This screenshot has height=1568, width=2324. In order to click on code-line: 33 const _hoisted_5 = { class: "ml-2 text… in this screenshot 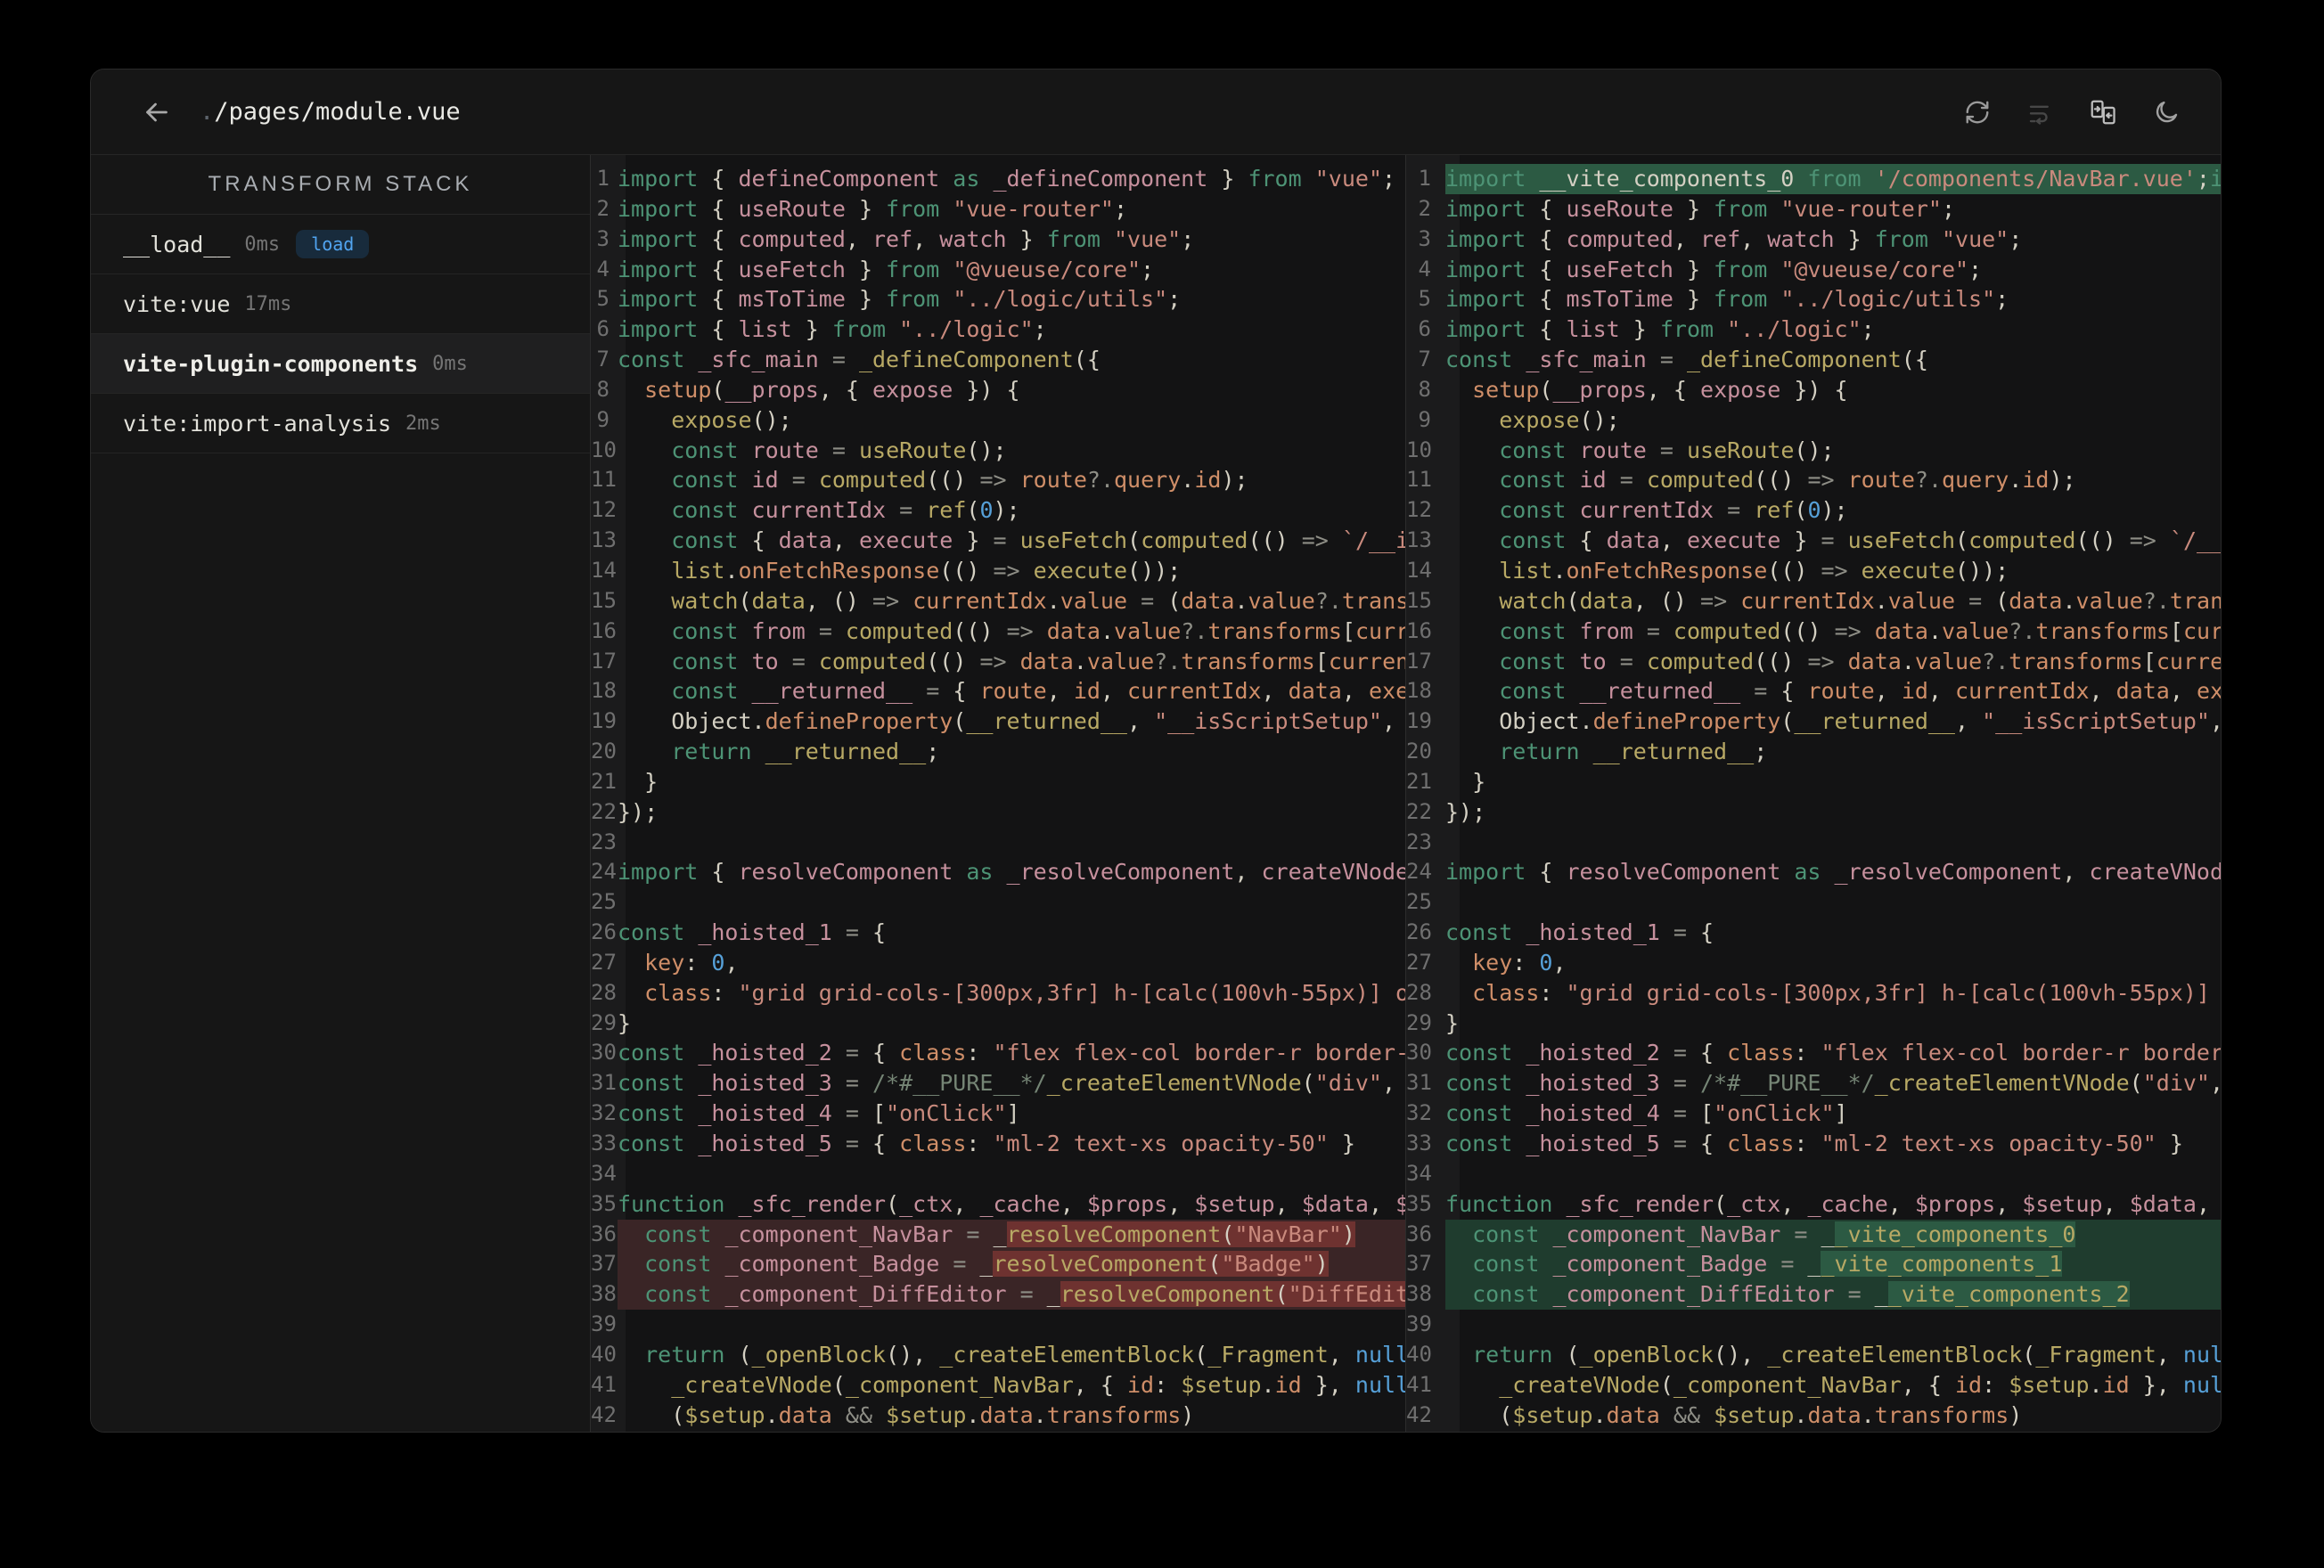, I will do `click(998, 1144)`.